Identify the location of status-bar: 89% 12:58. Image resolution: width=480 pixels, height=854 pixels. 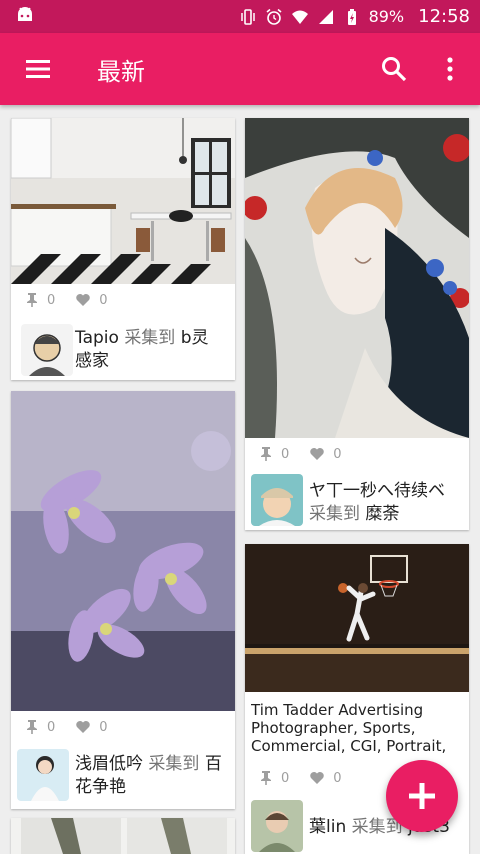
(240, 16).